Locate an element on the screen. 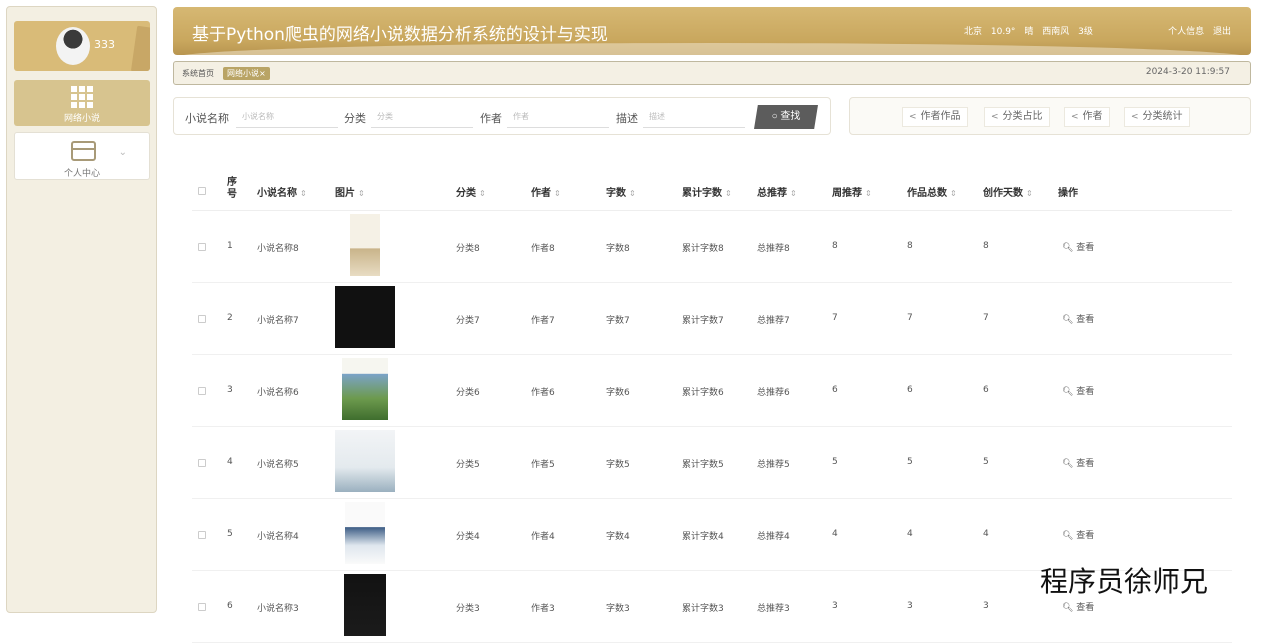 The height and width of the screenshot is (643, 1268). row-week-rec: 3 is located at coordinates (835, 606).